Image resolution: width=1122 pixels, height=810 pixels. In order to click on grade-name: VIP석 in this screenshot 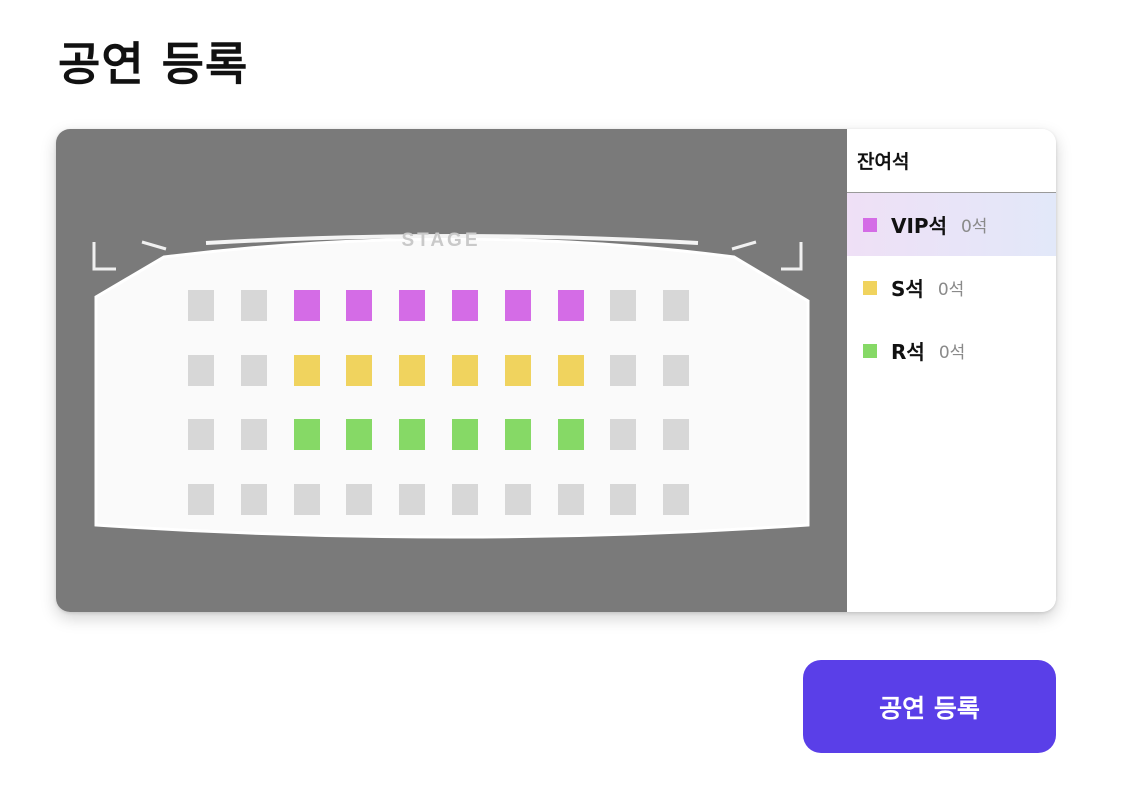, I will do `click(919, 226)`.